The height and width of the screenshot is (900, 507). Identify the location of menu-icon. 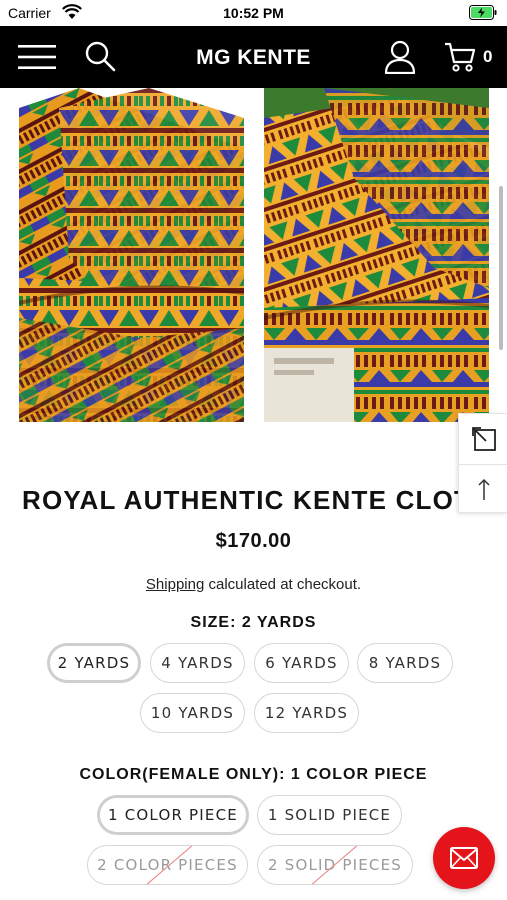
(37, 57).